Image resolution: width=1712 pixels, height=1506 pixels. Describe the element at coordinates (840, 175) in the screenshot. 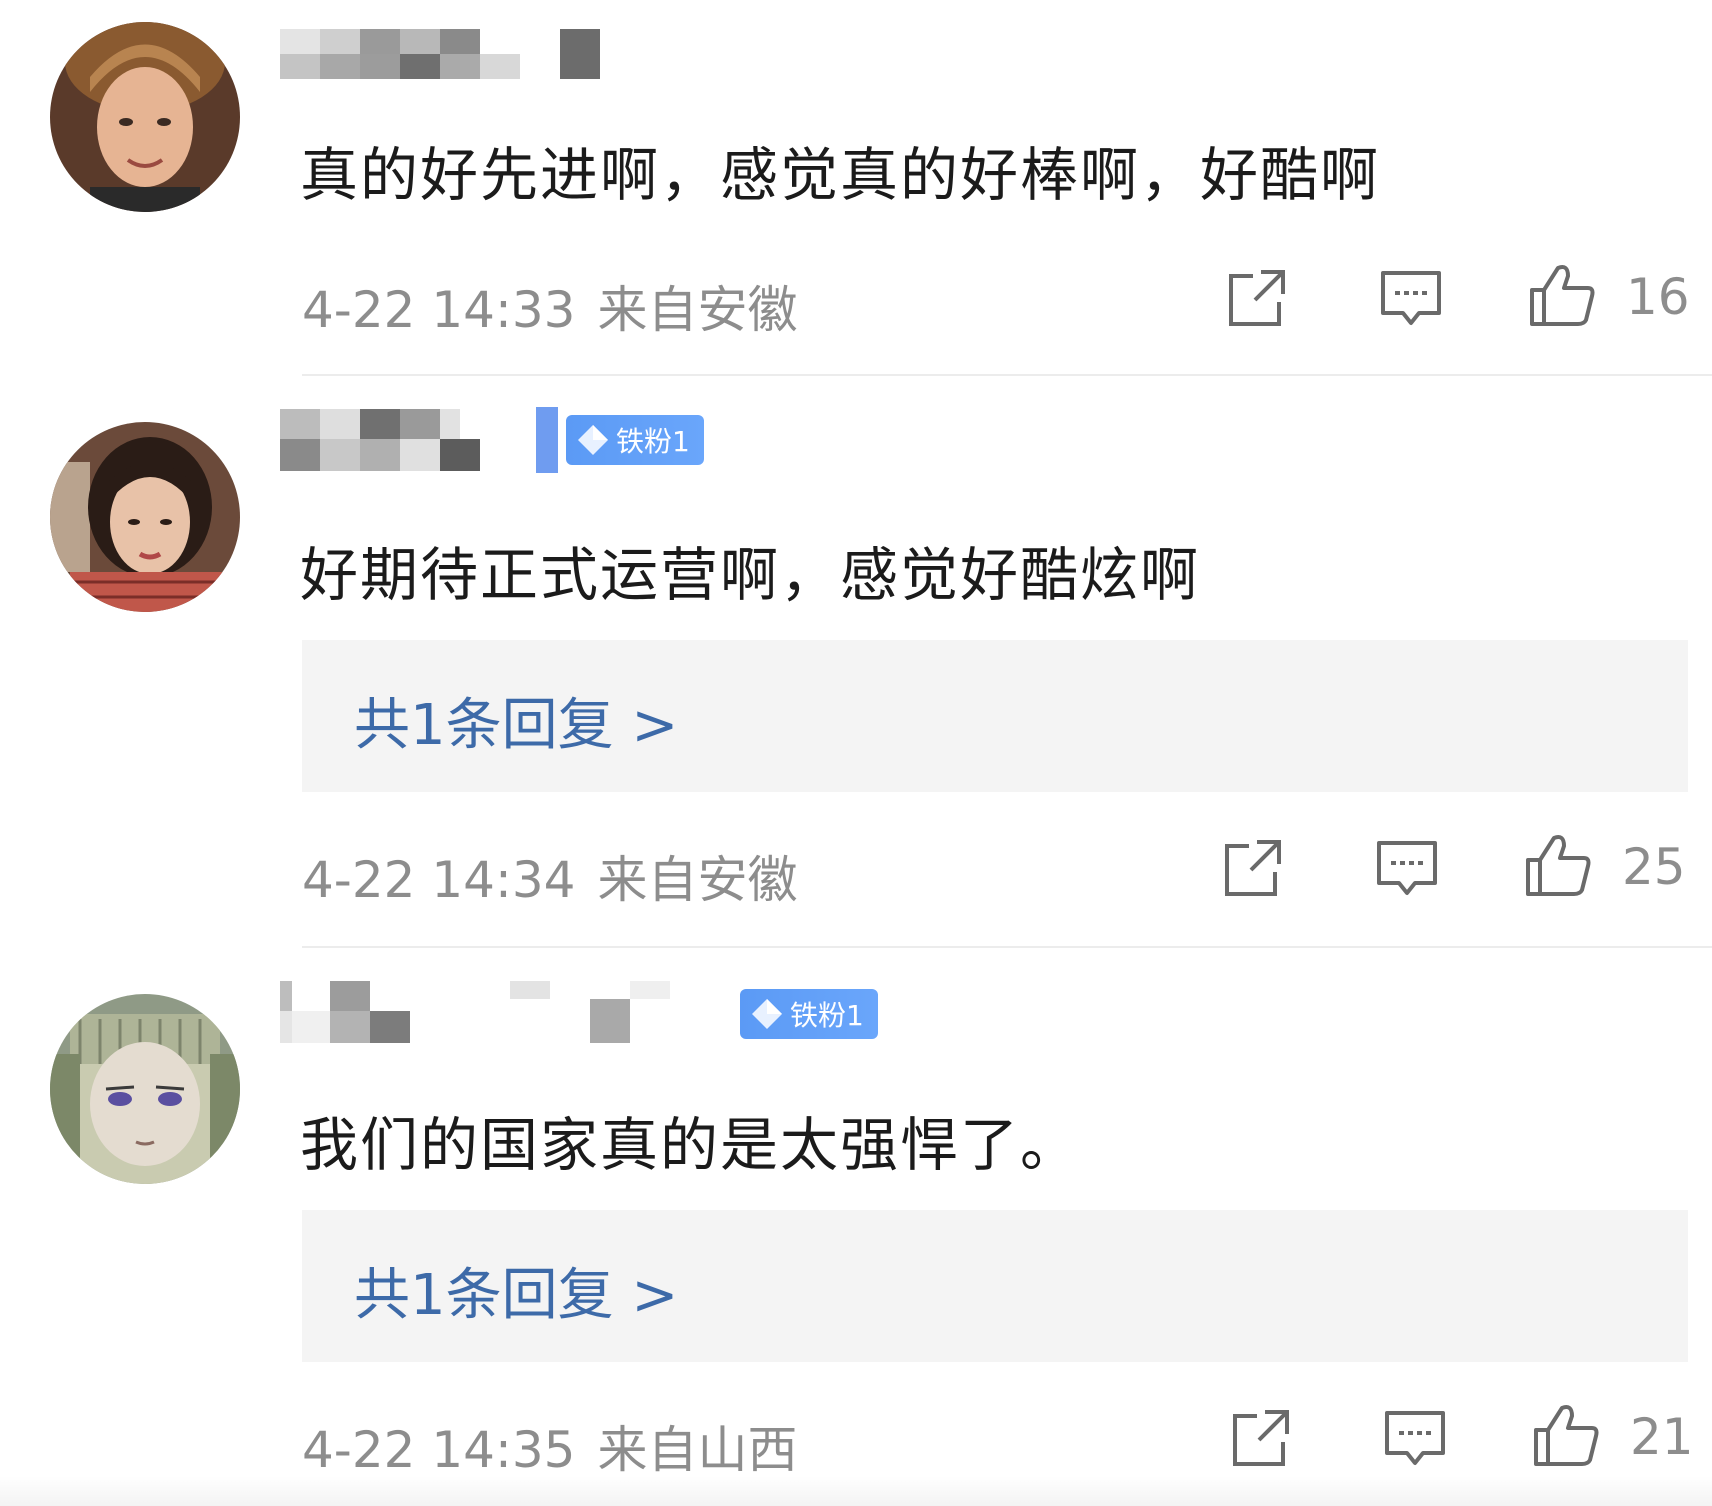

I see `comment-text: 真的好先进啊，感觉真的好棒啊，好酷啊` at that location.